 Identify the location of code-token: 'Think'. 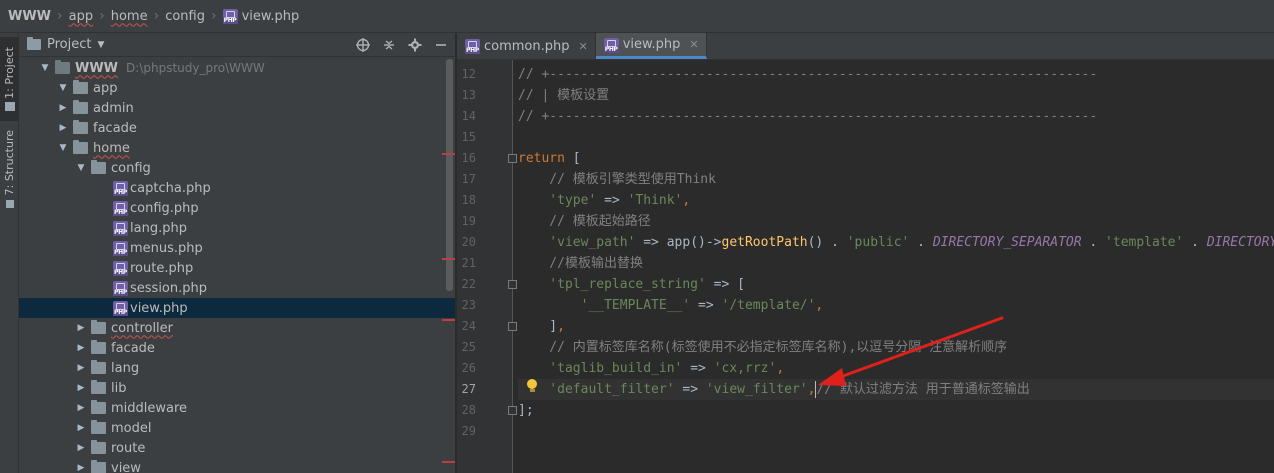
(655, 200).